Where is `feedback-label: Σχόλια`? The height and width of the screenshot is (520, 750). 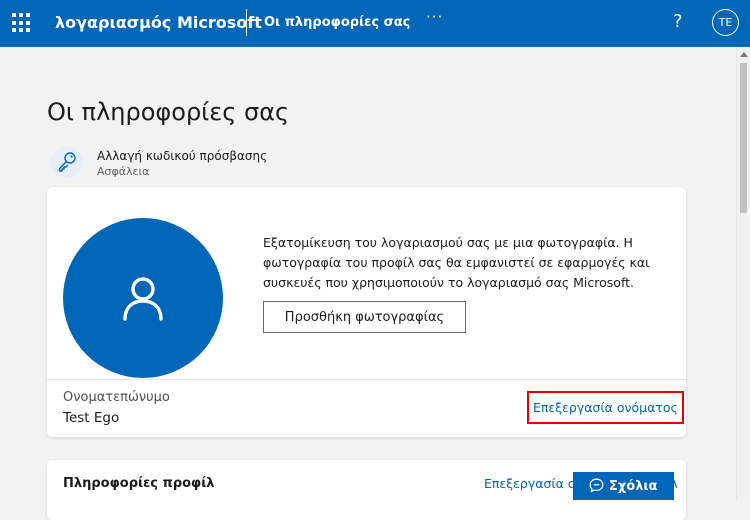
feedback-label: Σχόλια is located at coordinates (633, 486).